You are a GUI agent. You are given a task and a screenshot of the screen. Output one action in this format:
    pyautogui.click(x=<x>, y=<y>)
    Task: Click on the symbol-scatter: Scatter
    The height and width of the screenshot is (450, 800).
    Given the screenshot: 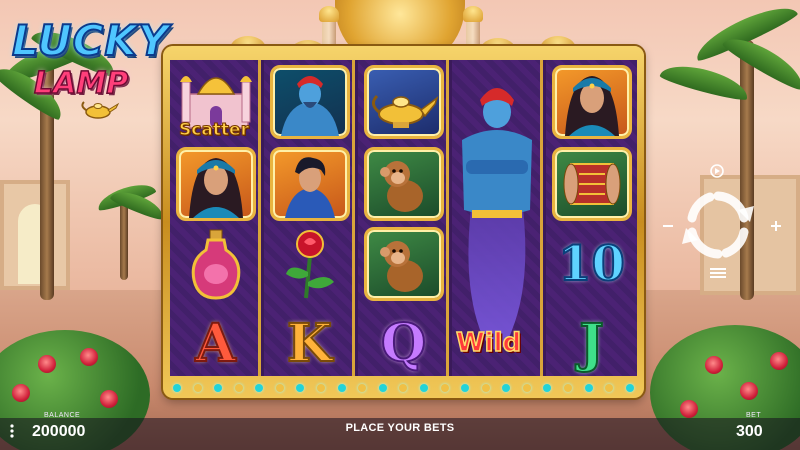 What is the action you would take?
    pyautogui.click(x=215, y=102)
    